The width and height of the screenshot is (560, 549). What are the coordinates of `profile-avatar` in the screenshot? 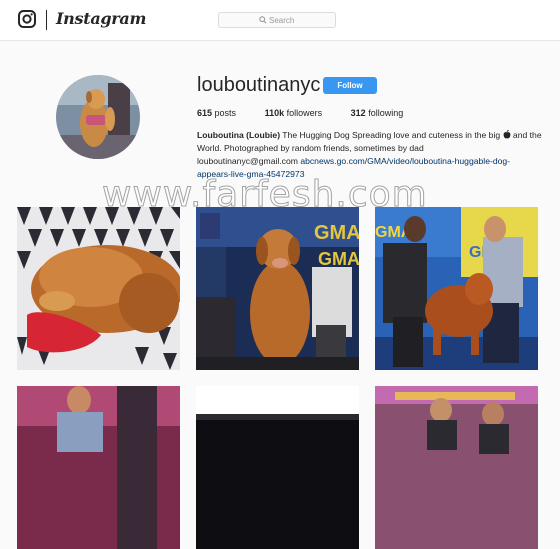 It's located at (98, 117).